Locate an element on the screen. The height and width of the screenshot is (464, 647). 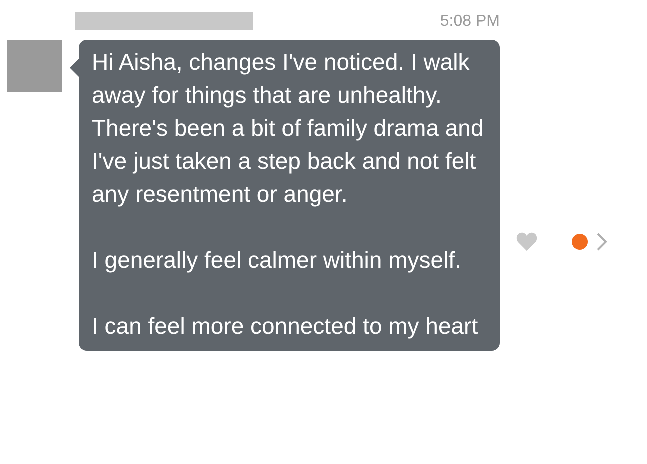
message-time: 5:08 PM is located at coordinates (470, 22).